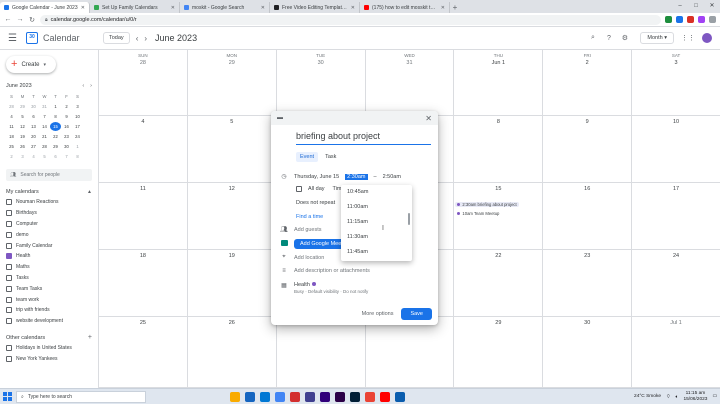  What do you see at coordinates (77, 116) in the screenshot?
I see `mini-day: 10` at bounding box center [77, 116].